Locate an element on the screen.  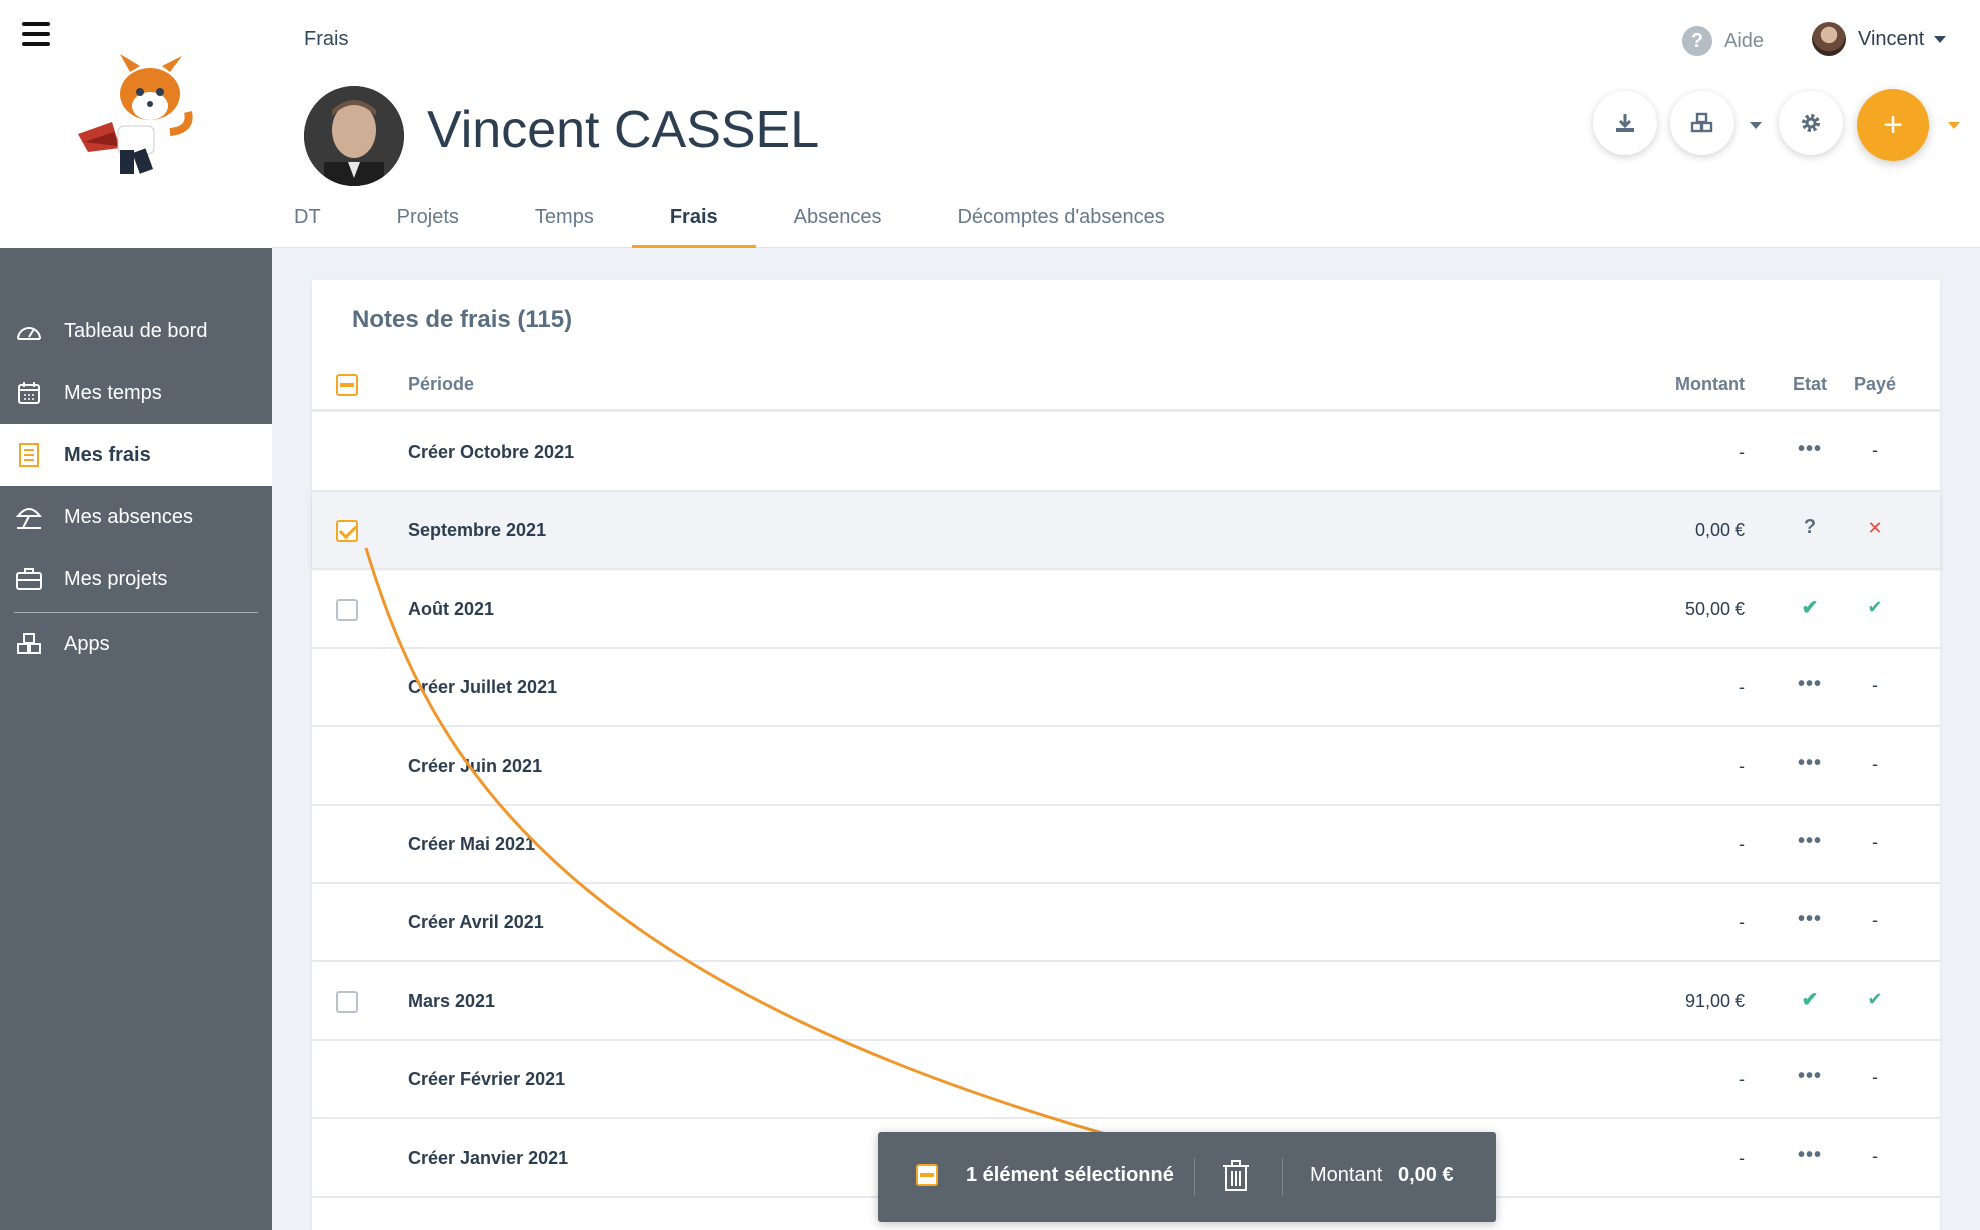
table-row: Mars 2021 91,00 € ✔ ✔ is located at coordinates (1126, 1001).